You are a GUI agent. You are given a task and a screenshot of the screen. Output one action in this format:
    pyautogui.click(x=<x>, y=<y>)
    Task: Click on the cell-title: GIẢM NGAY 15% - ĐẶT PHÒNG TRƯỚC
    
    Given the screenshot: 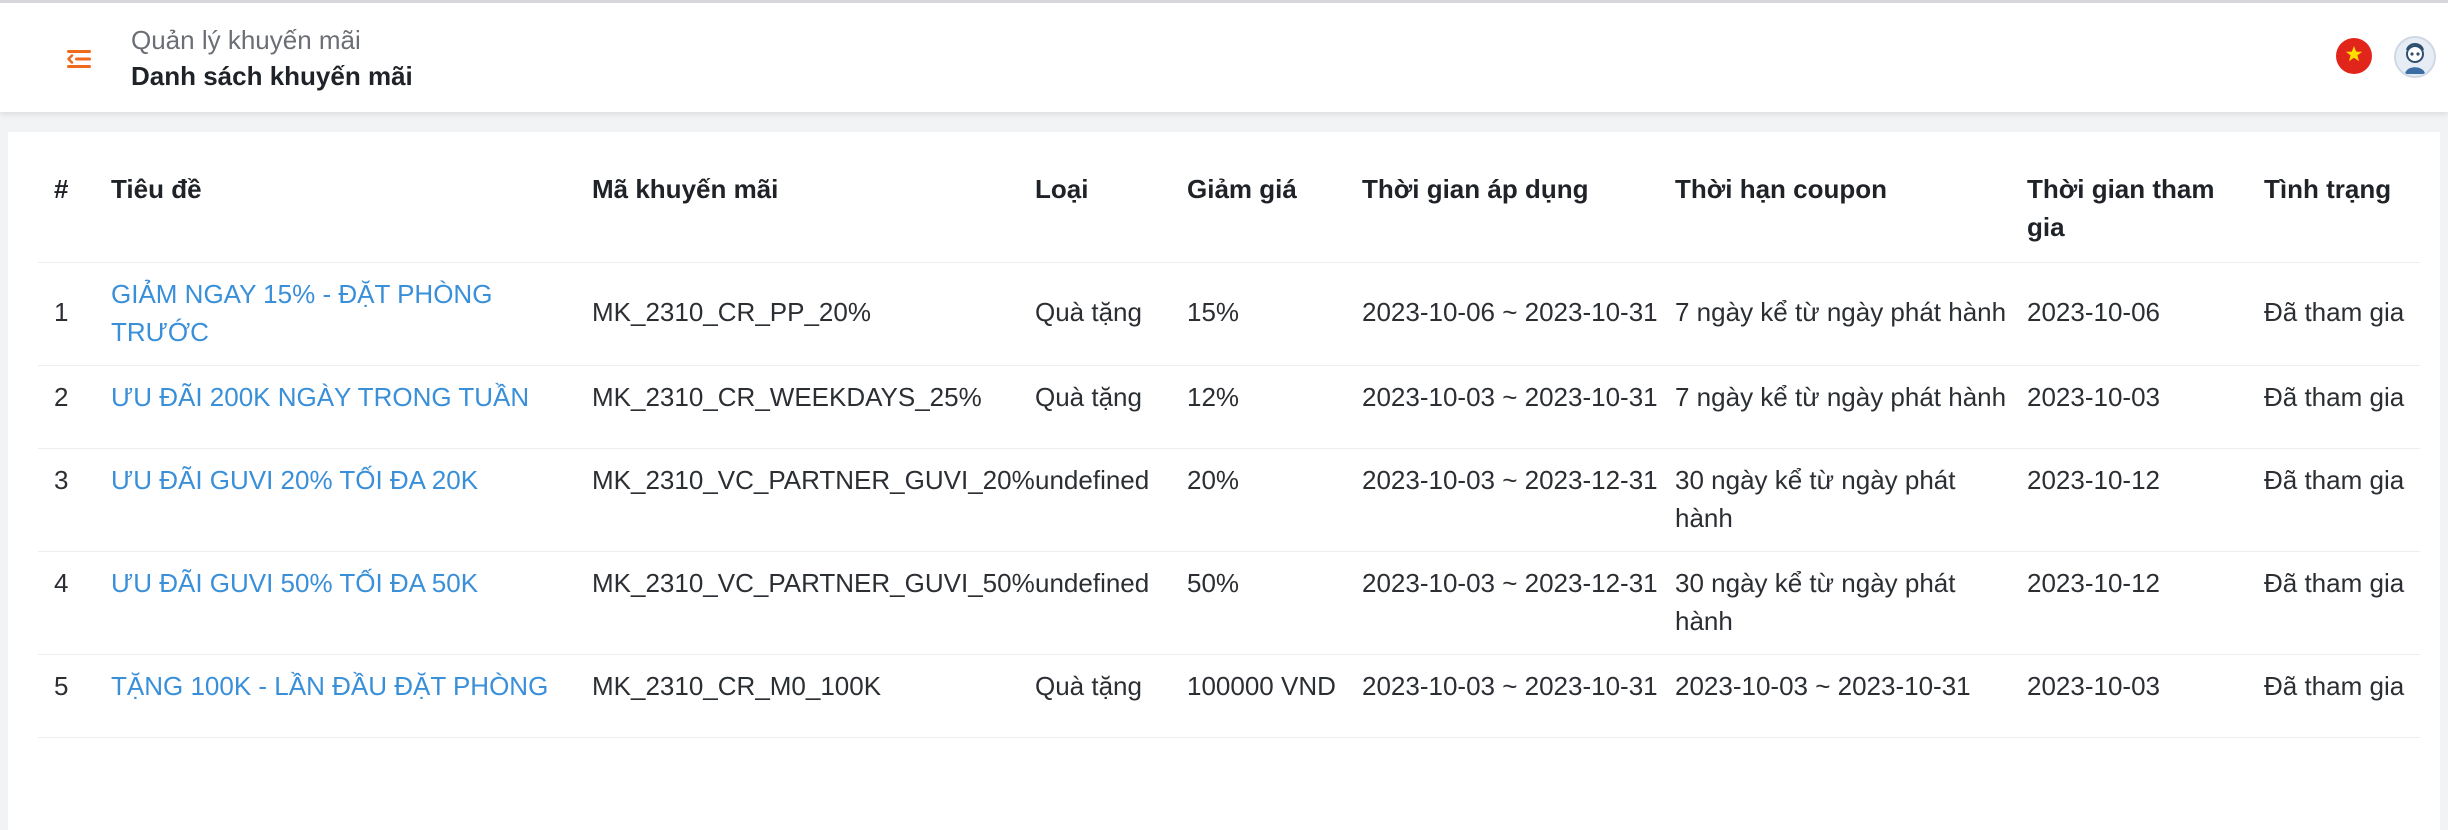 What is the action you would take?
    pyautogui.click(x=335, y=314)
    